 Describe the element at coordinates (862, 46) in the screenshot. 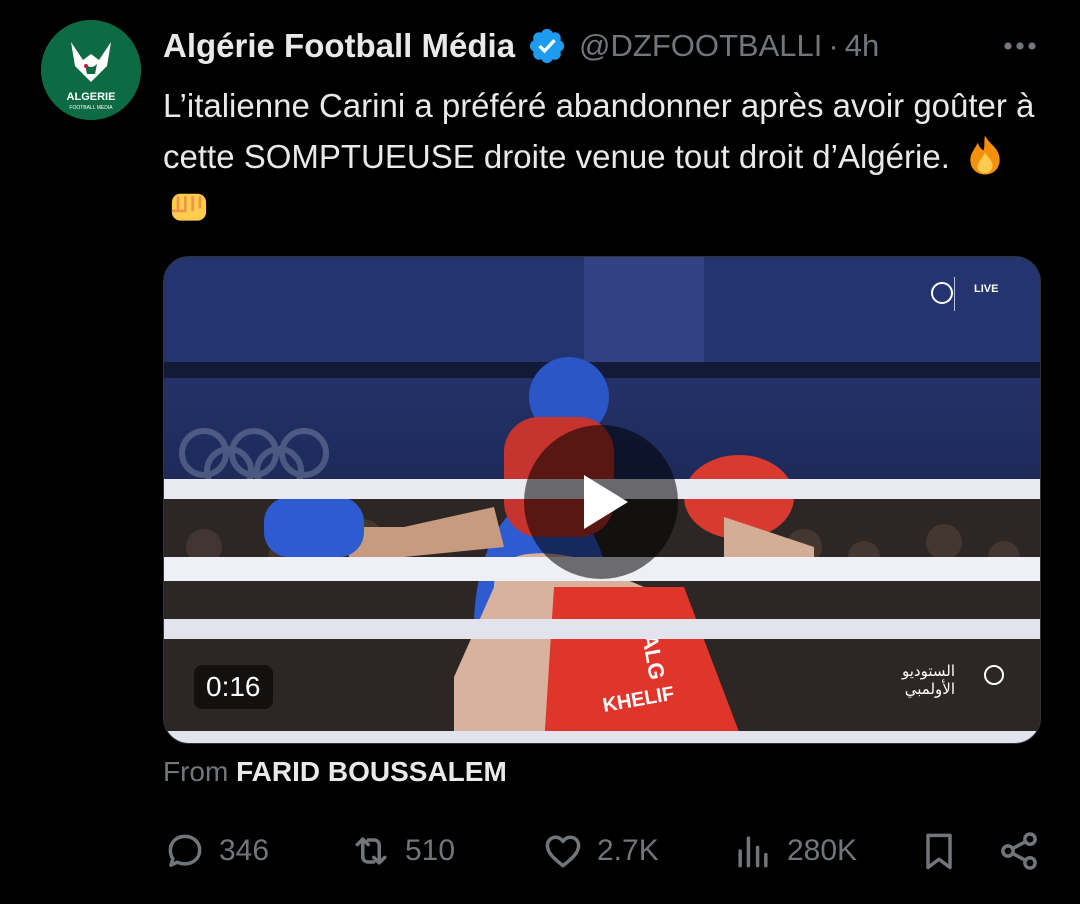

I see `timestamp: 4h` at that location.